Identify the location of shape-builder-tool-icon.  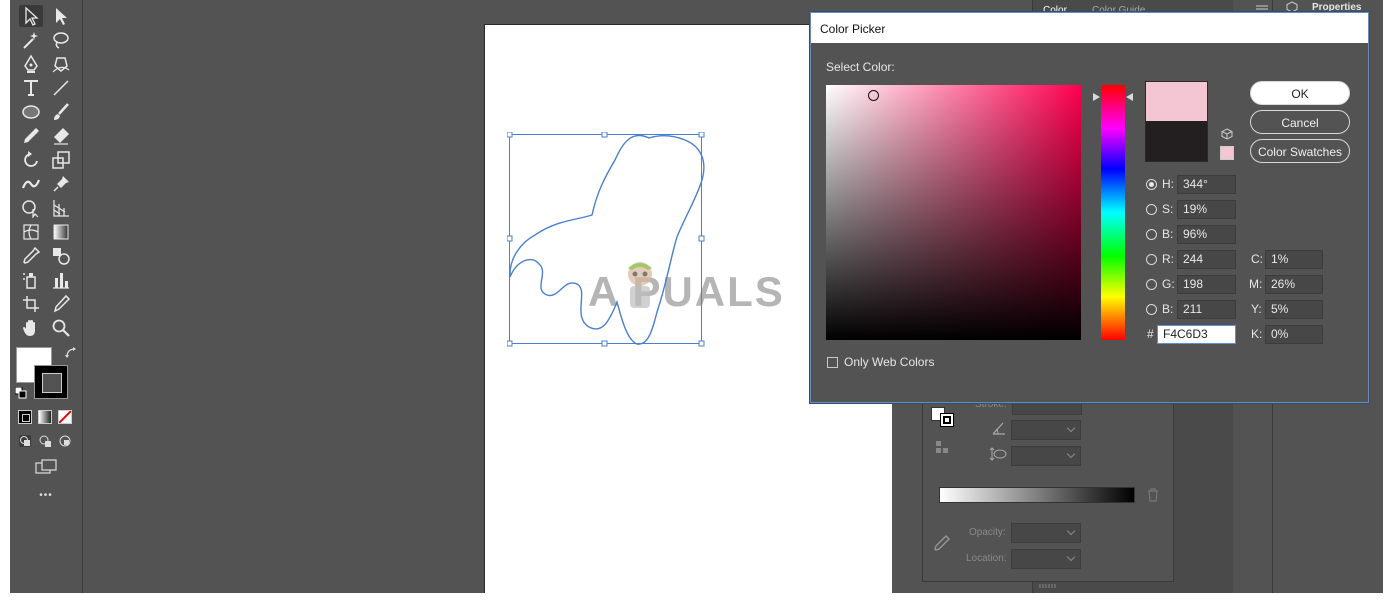
(31, 208).